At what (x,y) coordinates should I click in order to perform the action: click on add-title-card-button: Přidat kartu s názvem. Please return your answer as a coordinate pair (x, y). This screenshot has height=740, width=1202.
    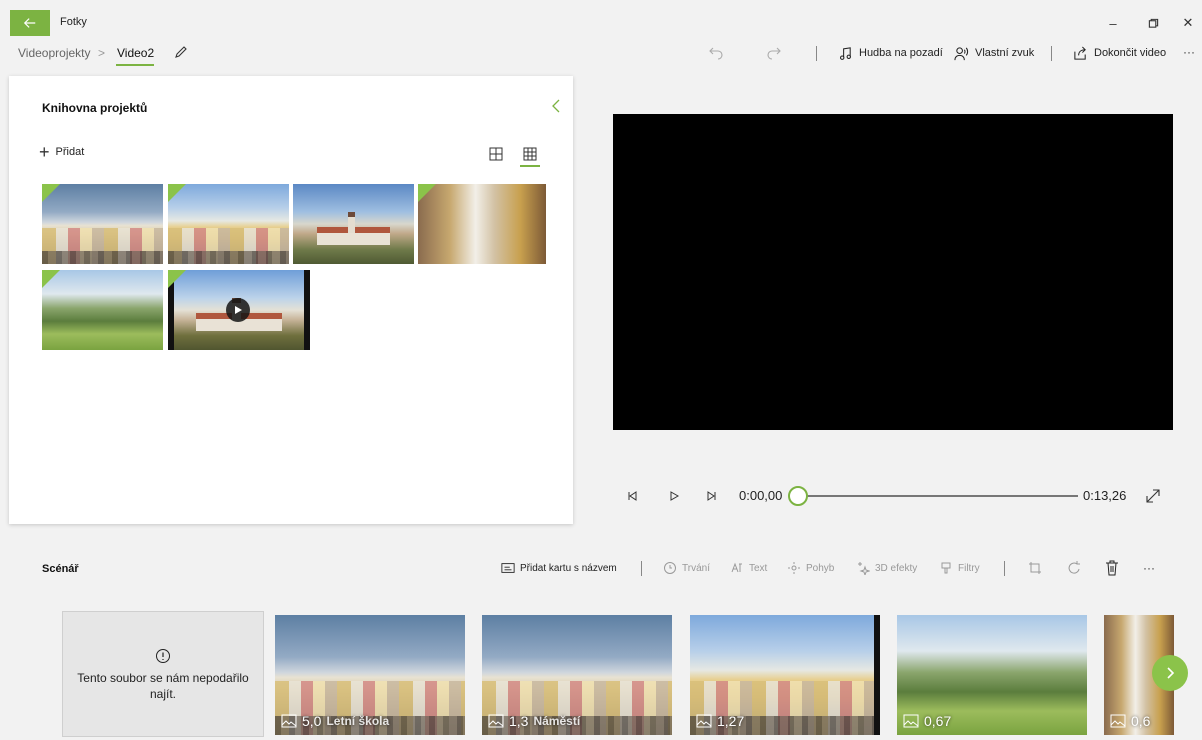
    Looking at the image, I should click on (559, 568).